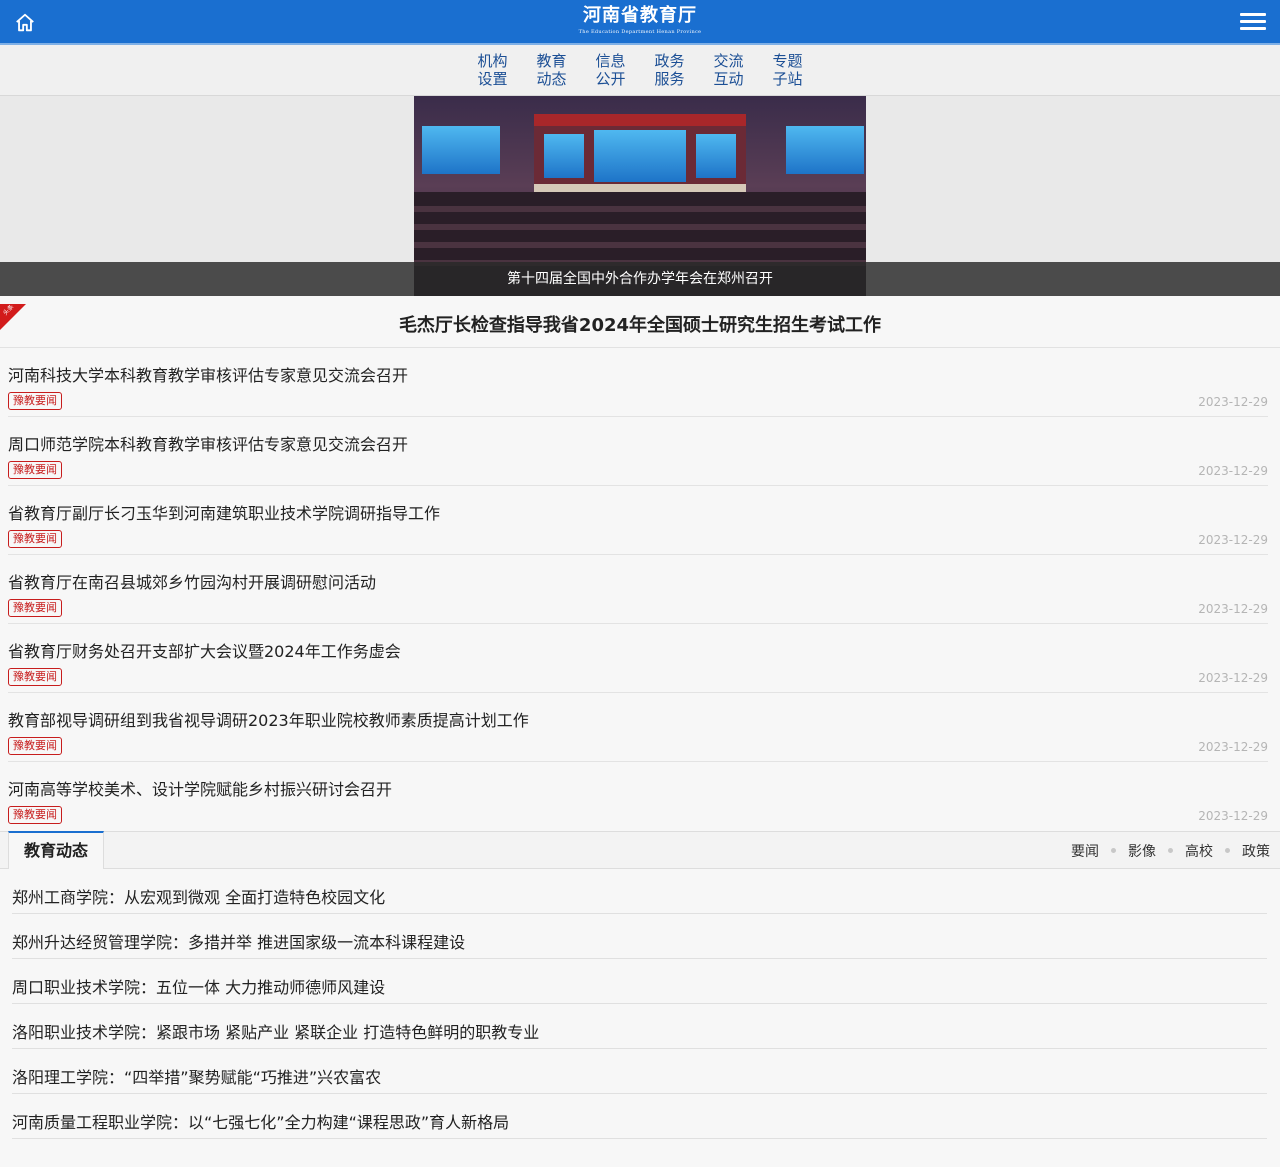 The height and width of the screenshot is (1167, 1280). I want to click on main-nav: 机构 设置 教育 动态 信息 公开 政务 服务 交流 互动 专题 子站, so click(640, 70).